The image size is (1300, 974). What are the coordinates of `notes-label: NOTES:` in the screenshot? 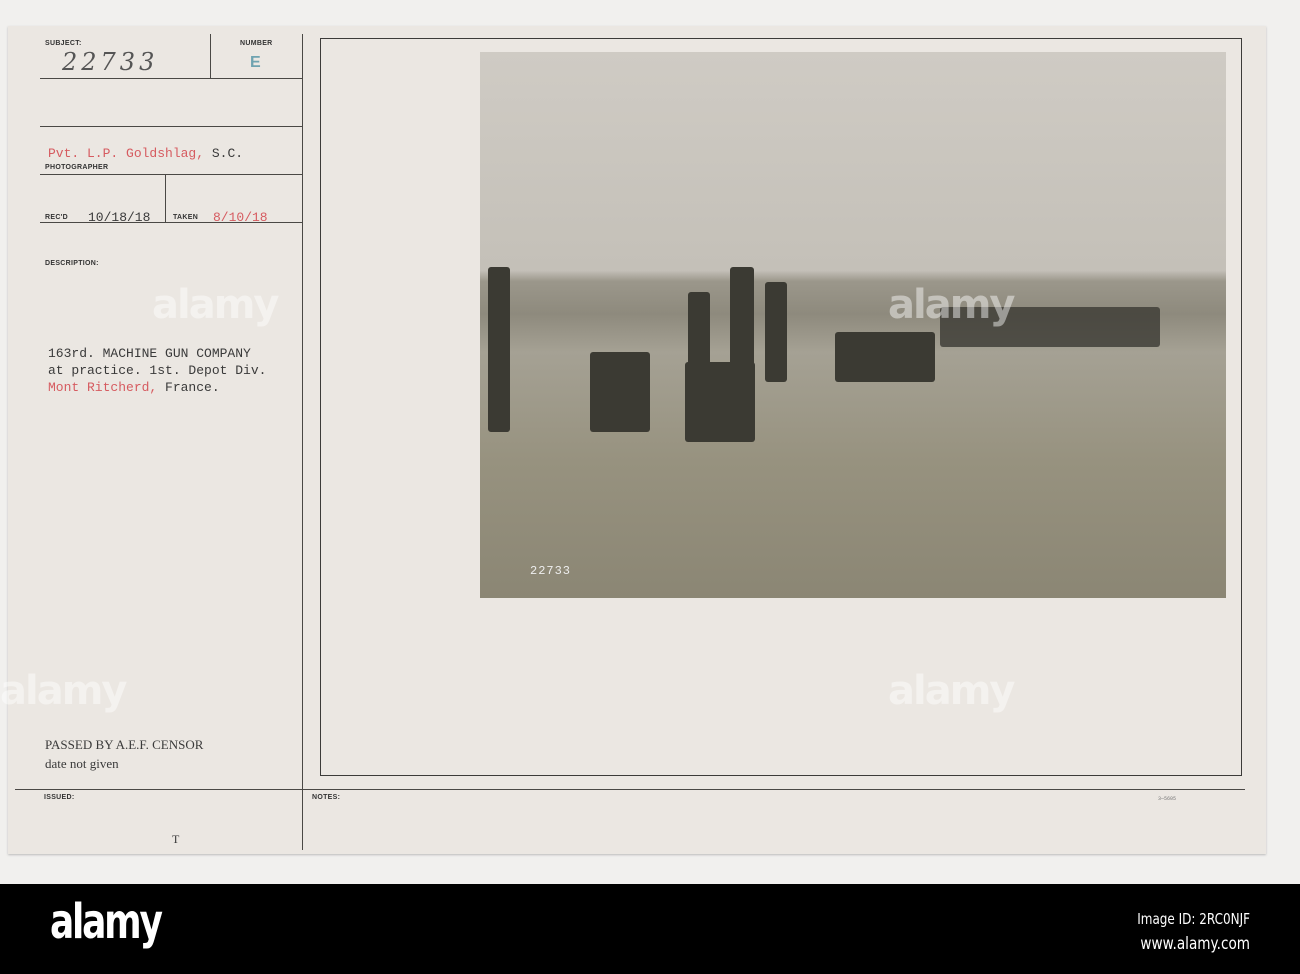 It's located at (326, 797).